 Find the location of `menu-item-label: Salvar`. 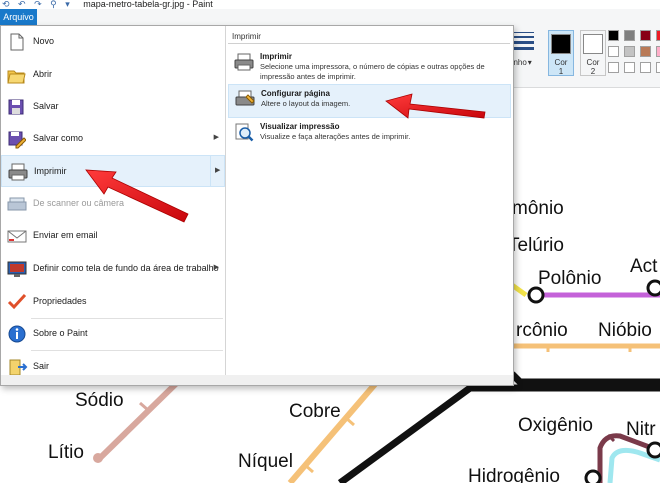

menu-item-label: Salvar is located at coordinates (46, 106).